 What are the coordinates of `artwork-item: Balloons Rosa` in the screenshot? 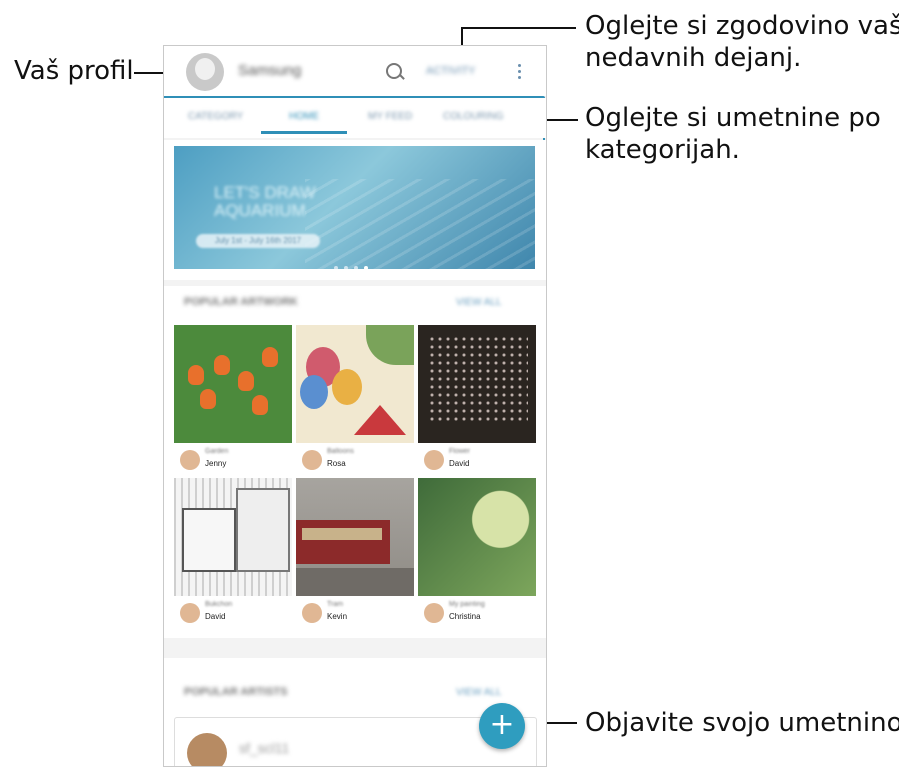 It's located at (355, 400).